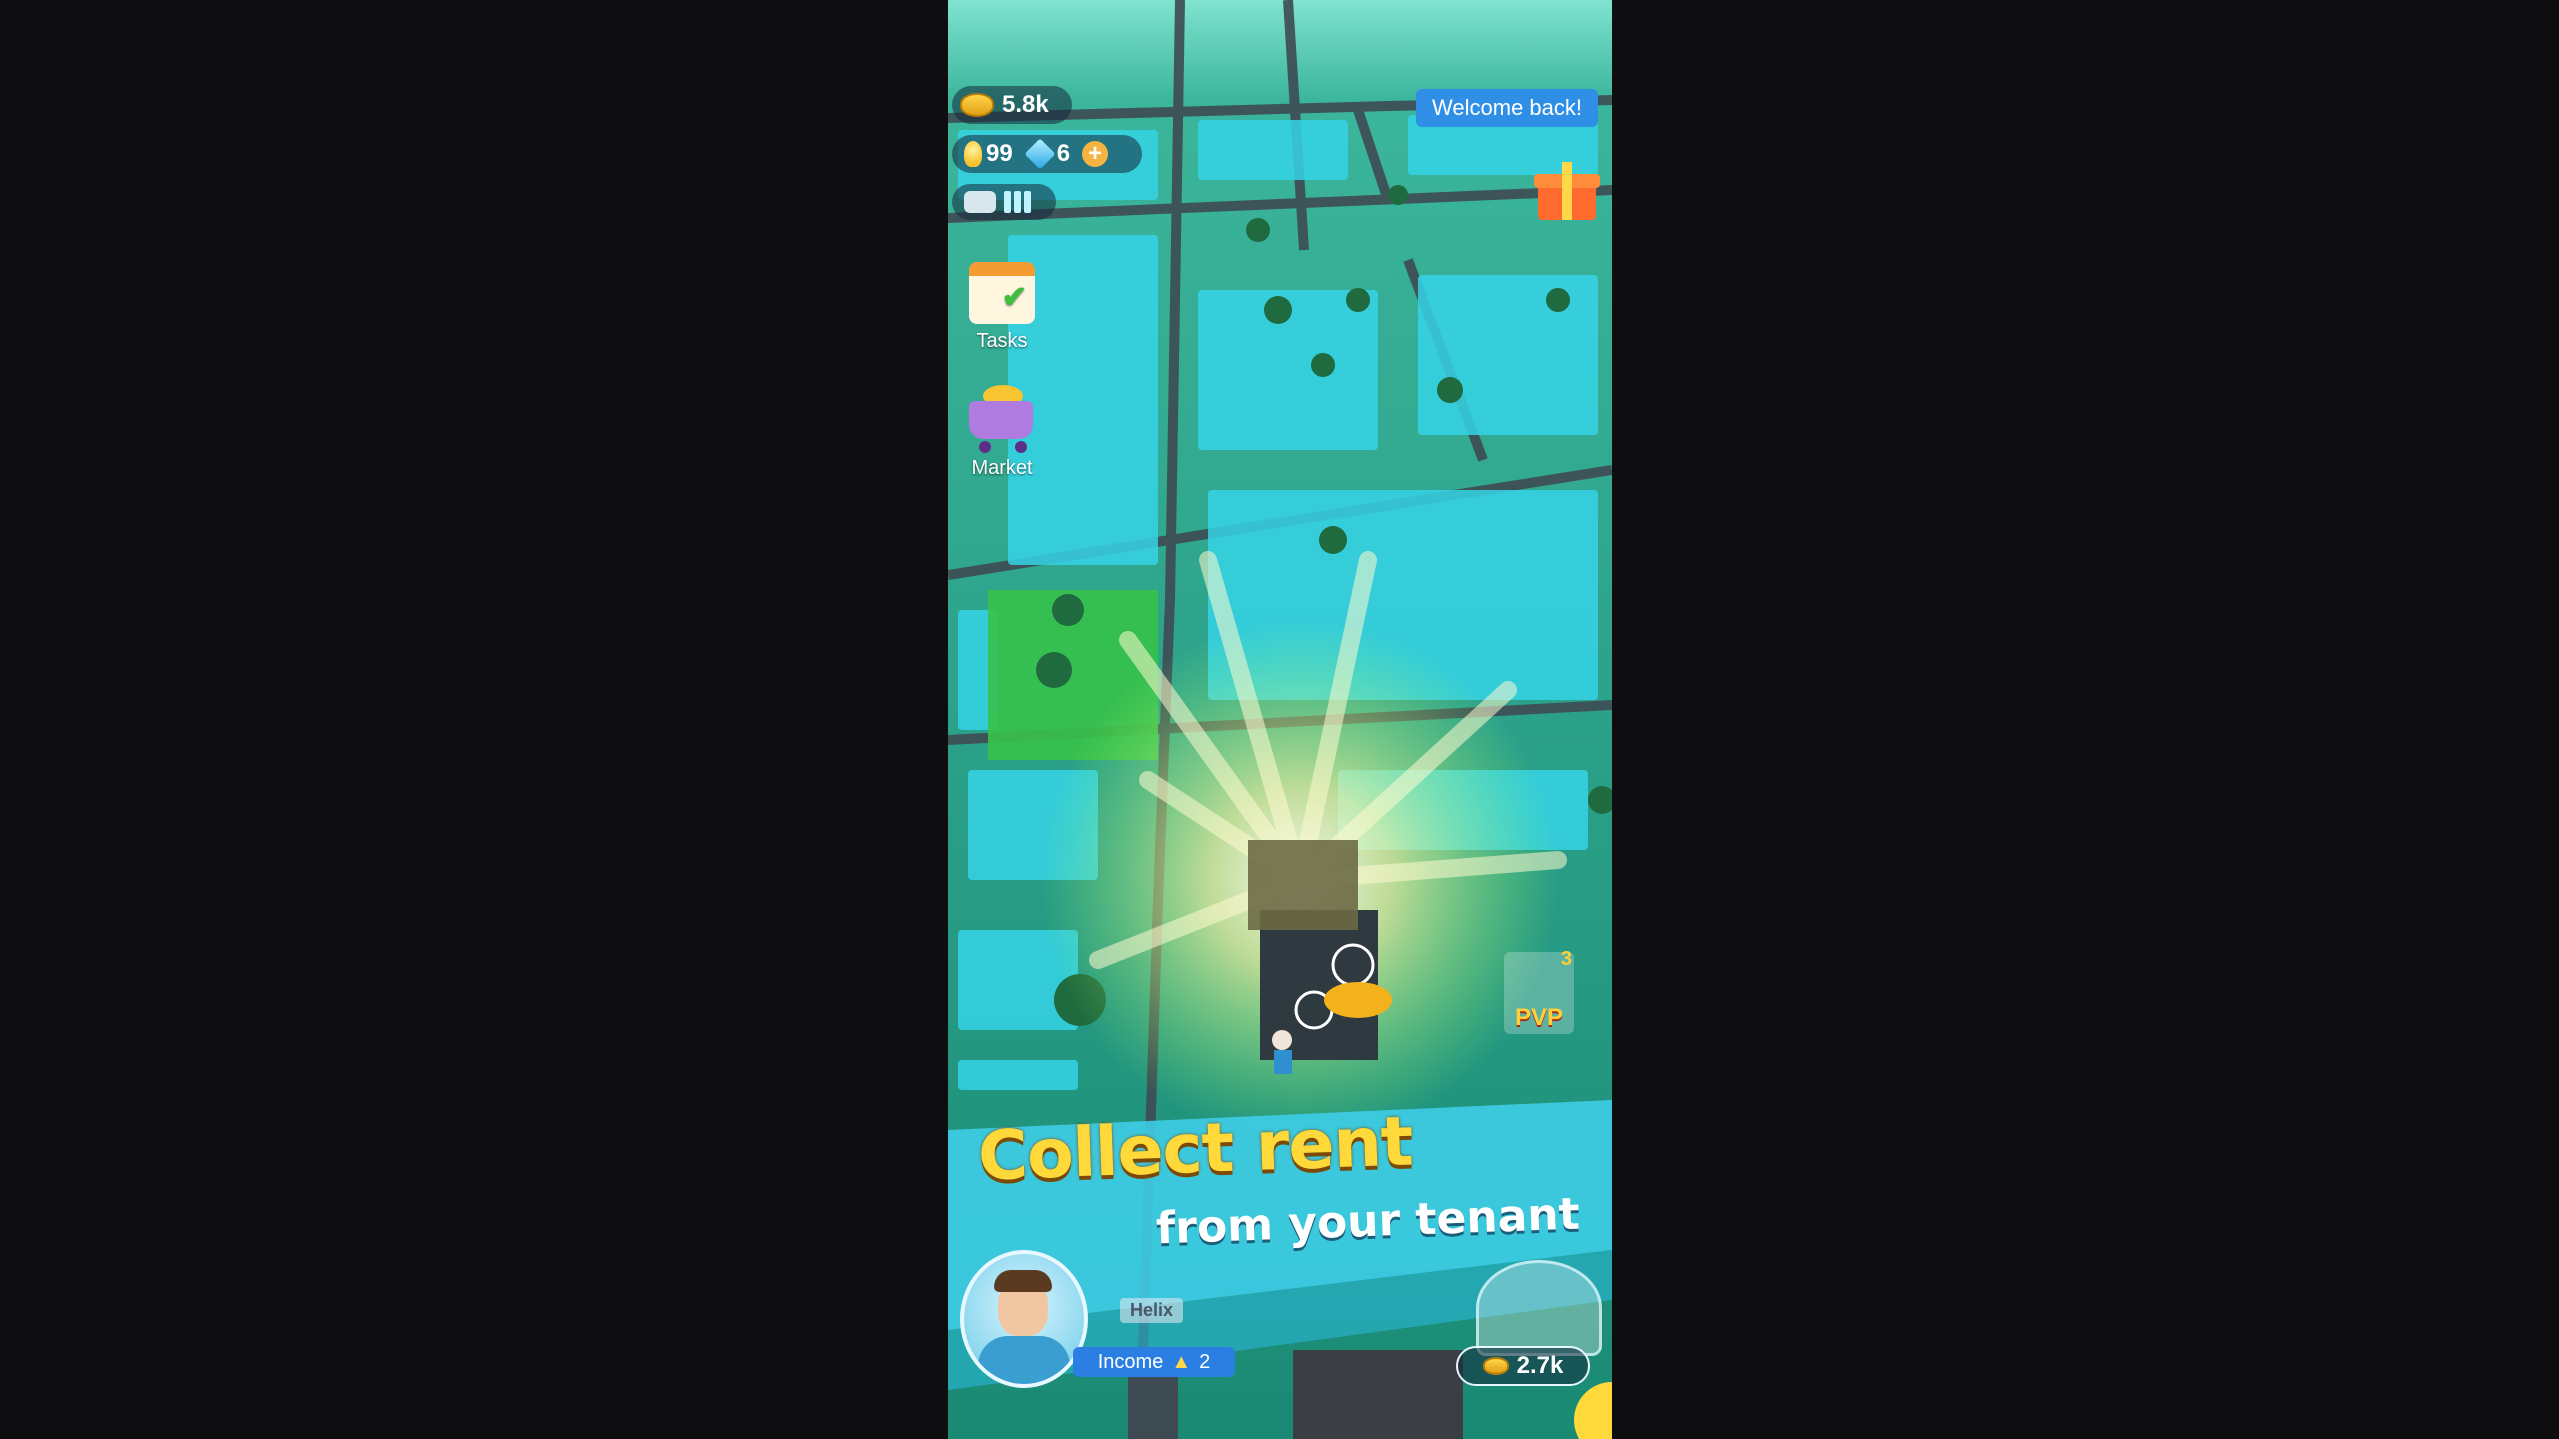 This screenshot has width=2559, height=1439. I want to click on building-coin-value: 2.7k, so click(1540, 1365).